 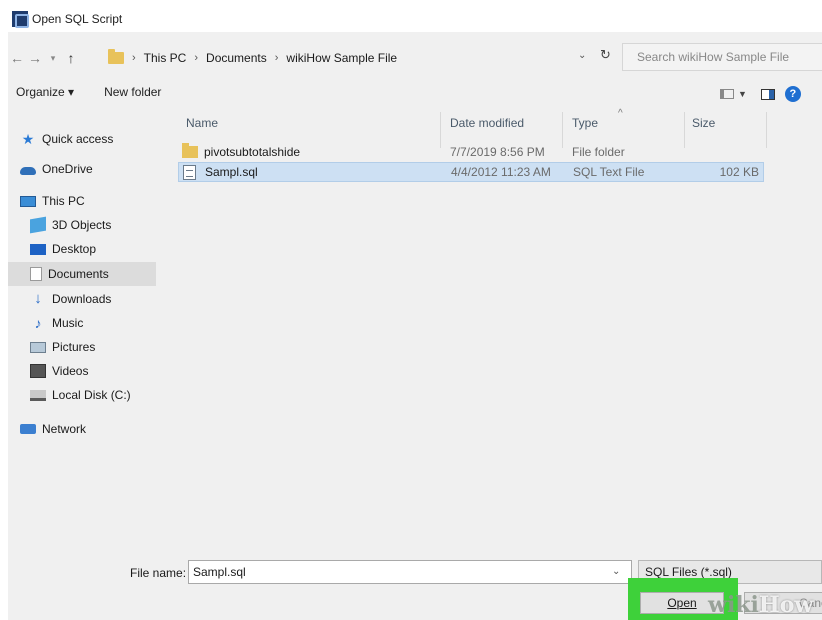 What do you see at coordinates (91, 395) in the screenshot?
I see `nav-label: Local Disk (C:)` at bounding box center [91, 395].